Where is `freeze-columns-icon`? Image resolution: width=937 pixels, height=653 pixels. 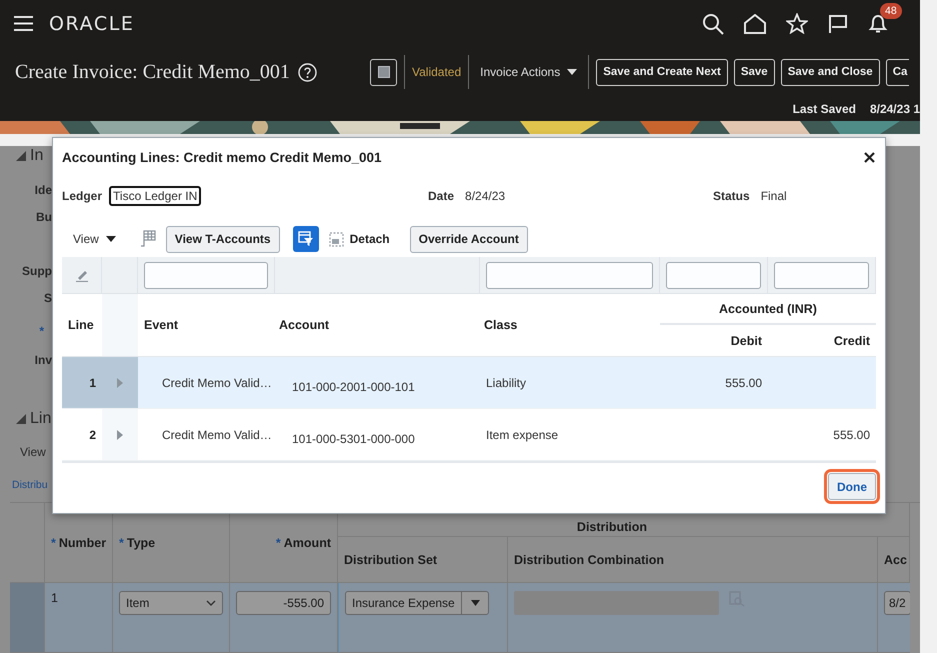 freeze-columns-icon is located at coordinates (148, 239).